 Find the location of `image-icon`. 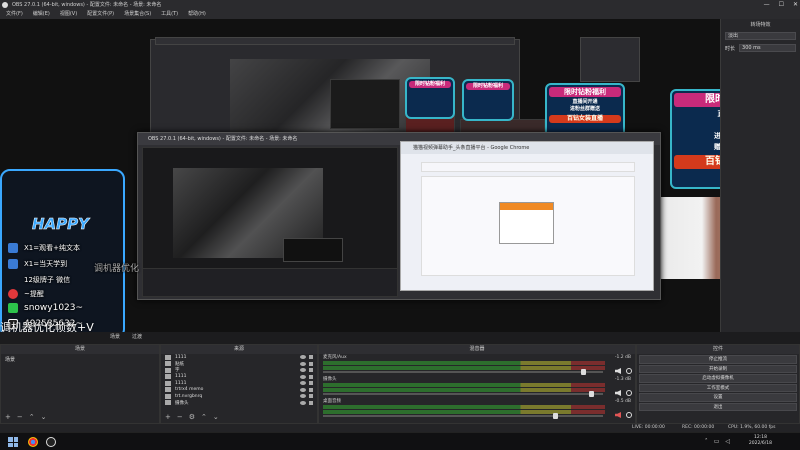

image-icon is located at coordinates (168, 370).